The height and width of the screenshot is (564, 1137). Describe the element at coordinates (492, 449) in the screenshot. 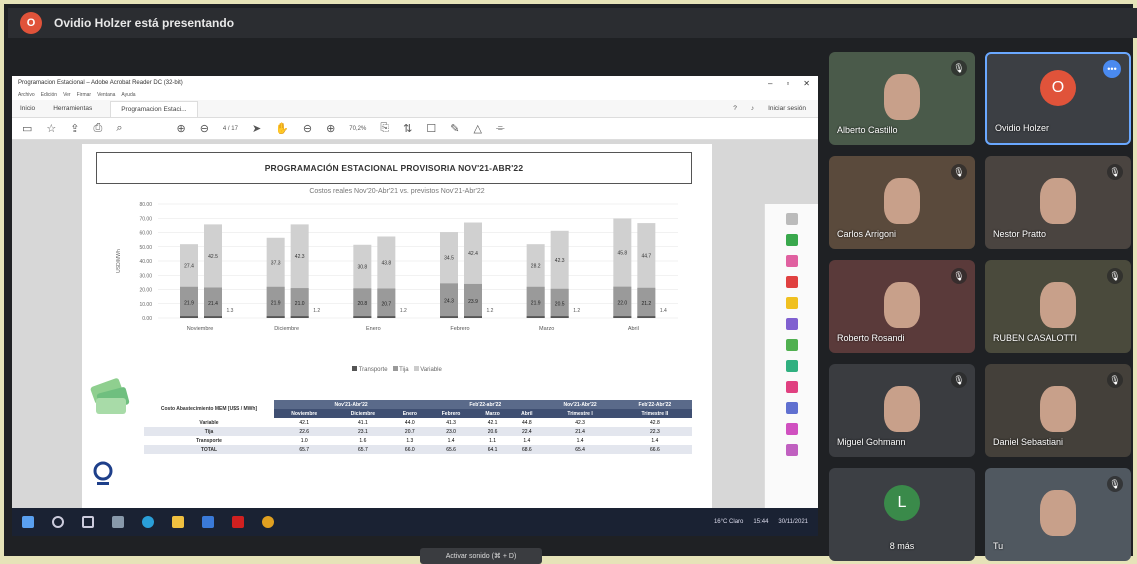

I see `table-cell: 64.1` at that location.